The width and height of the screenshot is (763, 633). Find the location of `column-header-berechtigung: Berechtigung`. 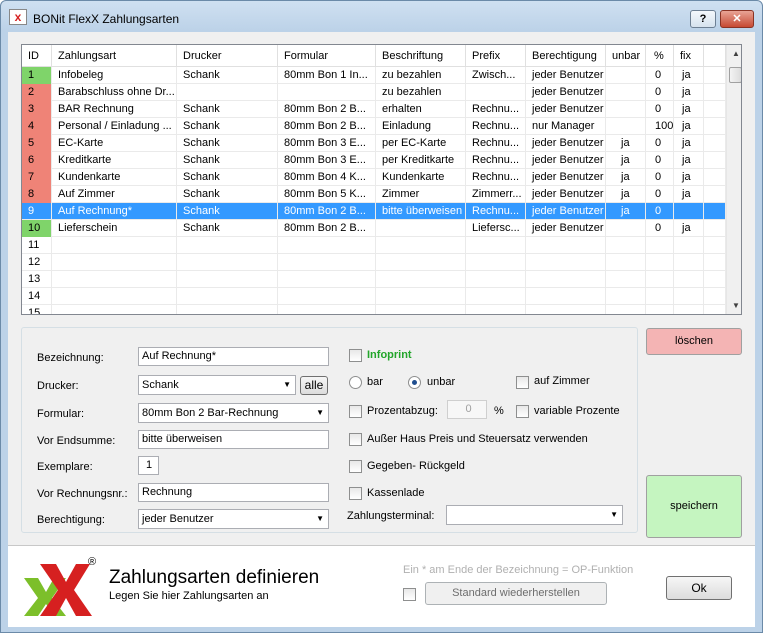

column-header-berechtigung: Berechtigung is located at coordinates (566, 56).